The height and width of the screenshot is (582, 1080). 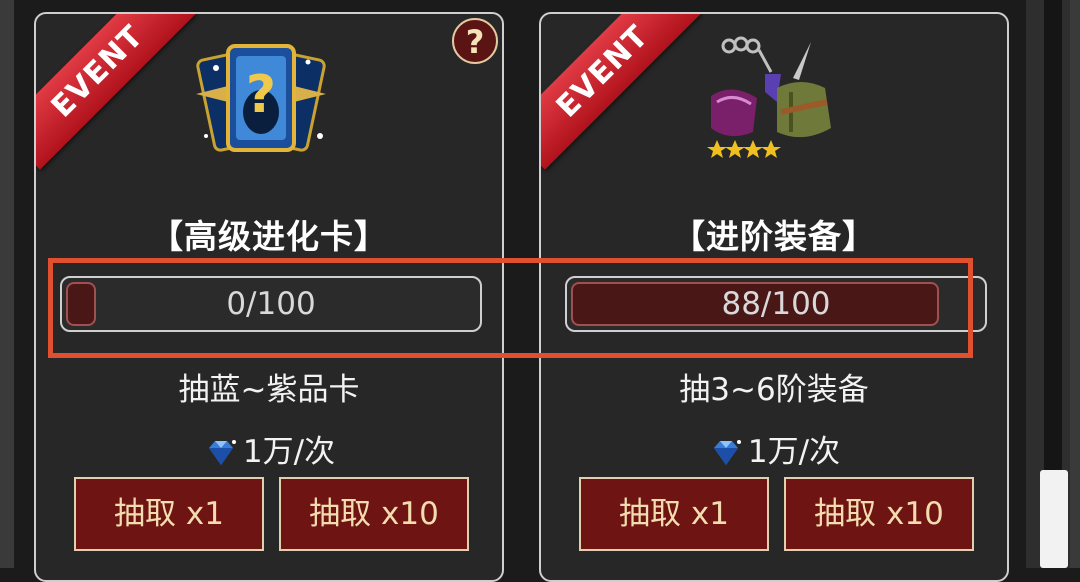 What do you see at coordinates (475, 41) in the screenshot?
I see `help-button: ?` at bounding box center [475, 41].